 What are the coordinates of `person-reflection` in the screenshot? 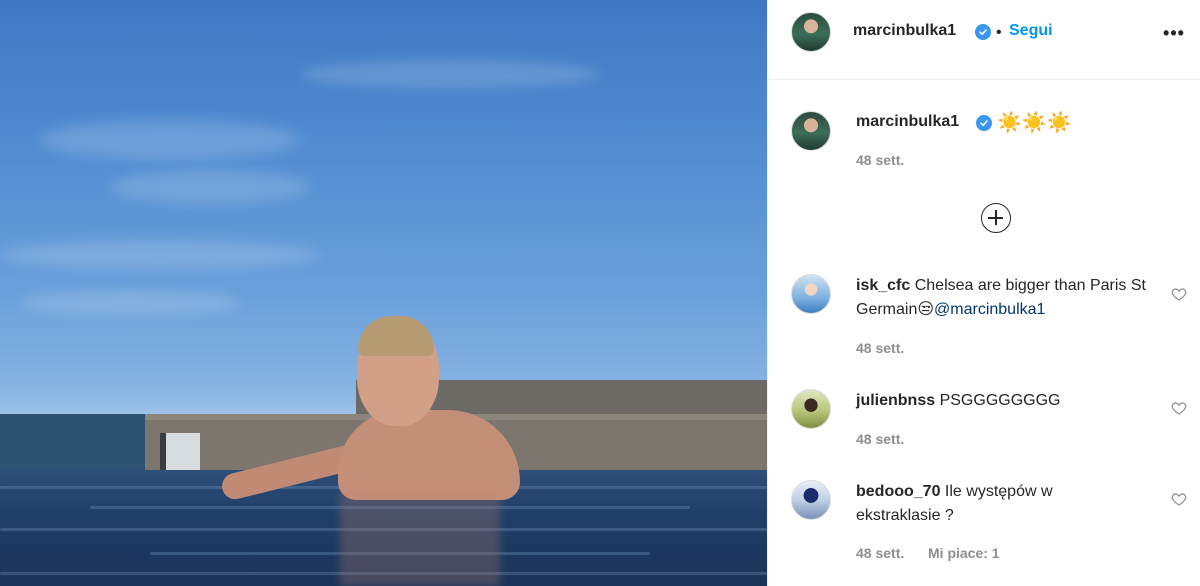 It's located at (420, 539).